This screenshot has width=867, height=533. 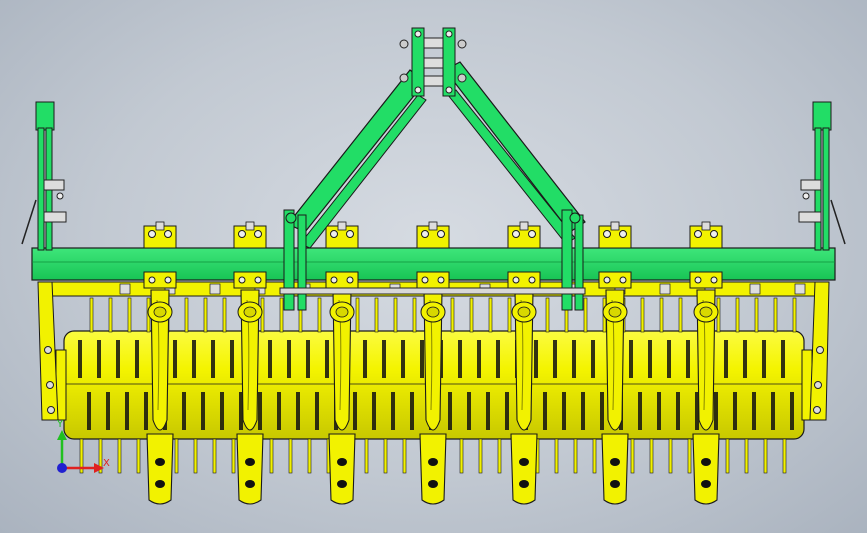 What do you see at coordinates (106, 463) in the screenshot?
I see `axis-x-label: X` at bounding box center [106, 463].